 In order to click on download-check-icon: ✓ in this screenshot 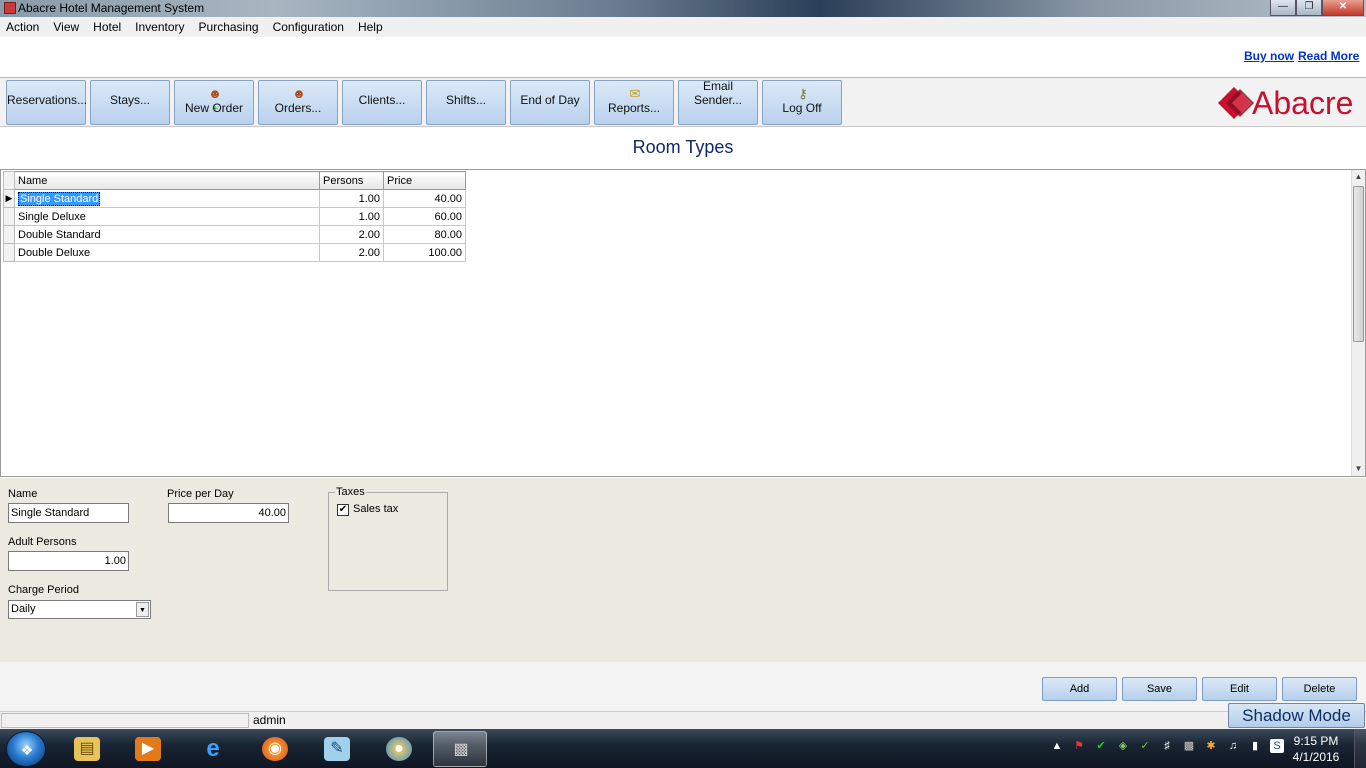, I will do `click(1145, 746)`.